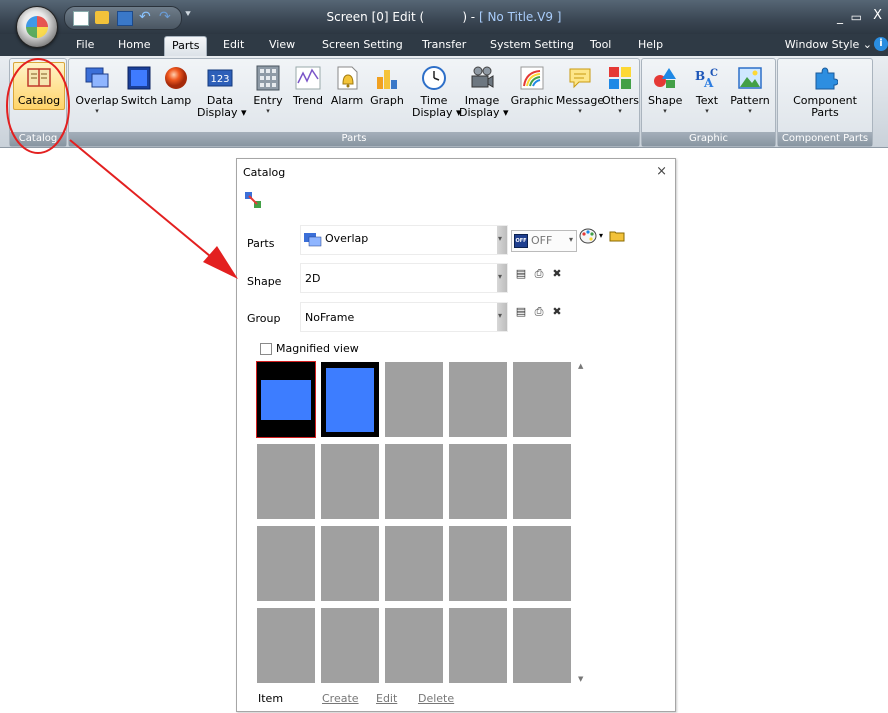 This screenshot has width=888, height=713. Describe the element at coordinates (308, 86) in the screenshot. I see `trend-button: Trend` at that location.